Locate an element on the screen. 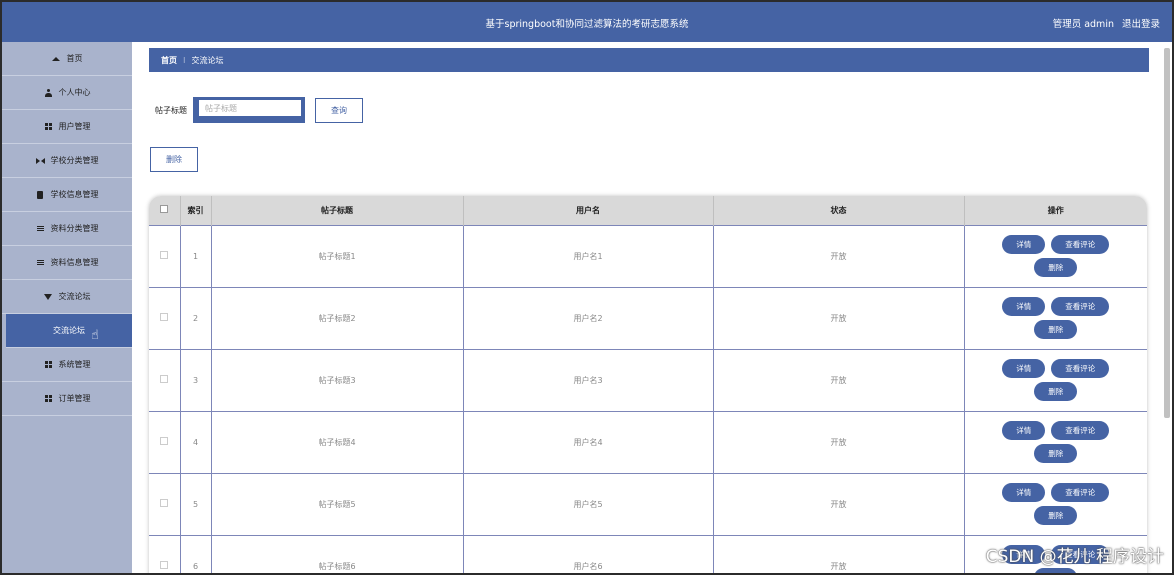  row-title: 帖子标题3 is located at coordinates (337, 380).